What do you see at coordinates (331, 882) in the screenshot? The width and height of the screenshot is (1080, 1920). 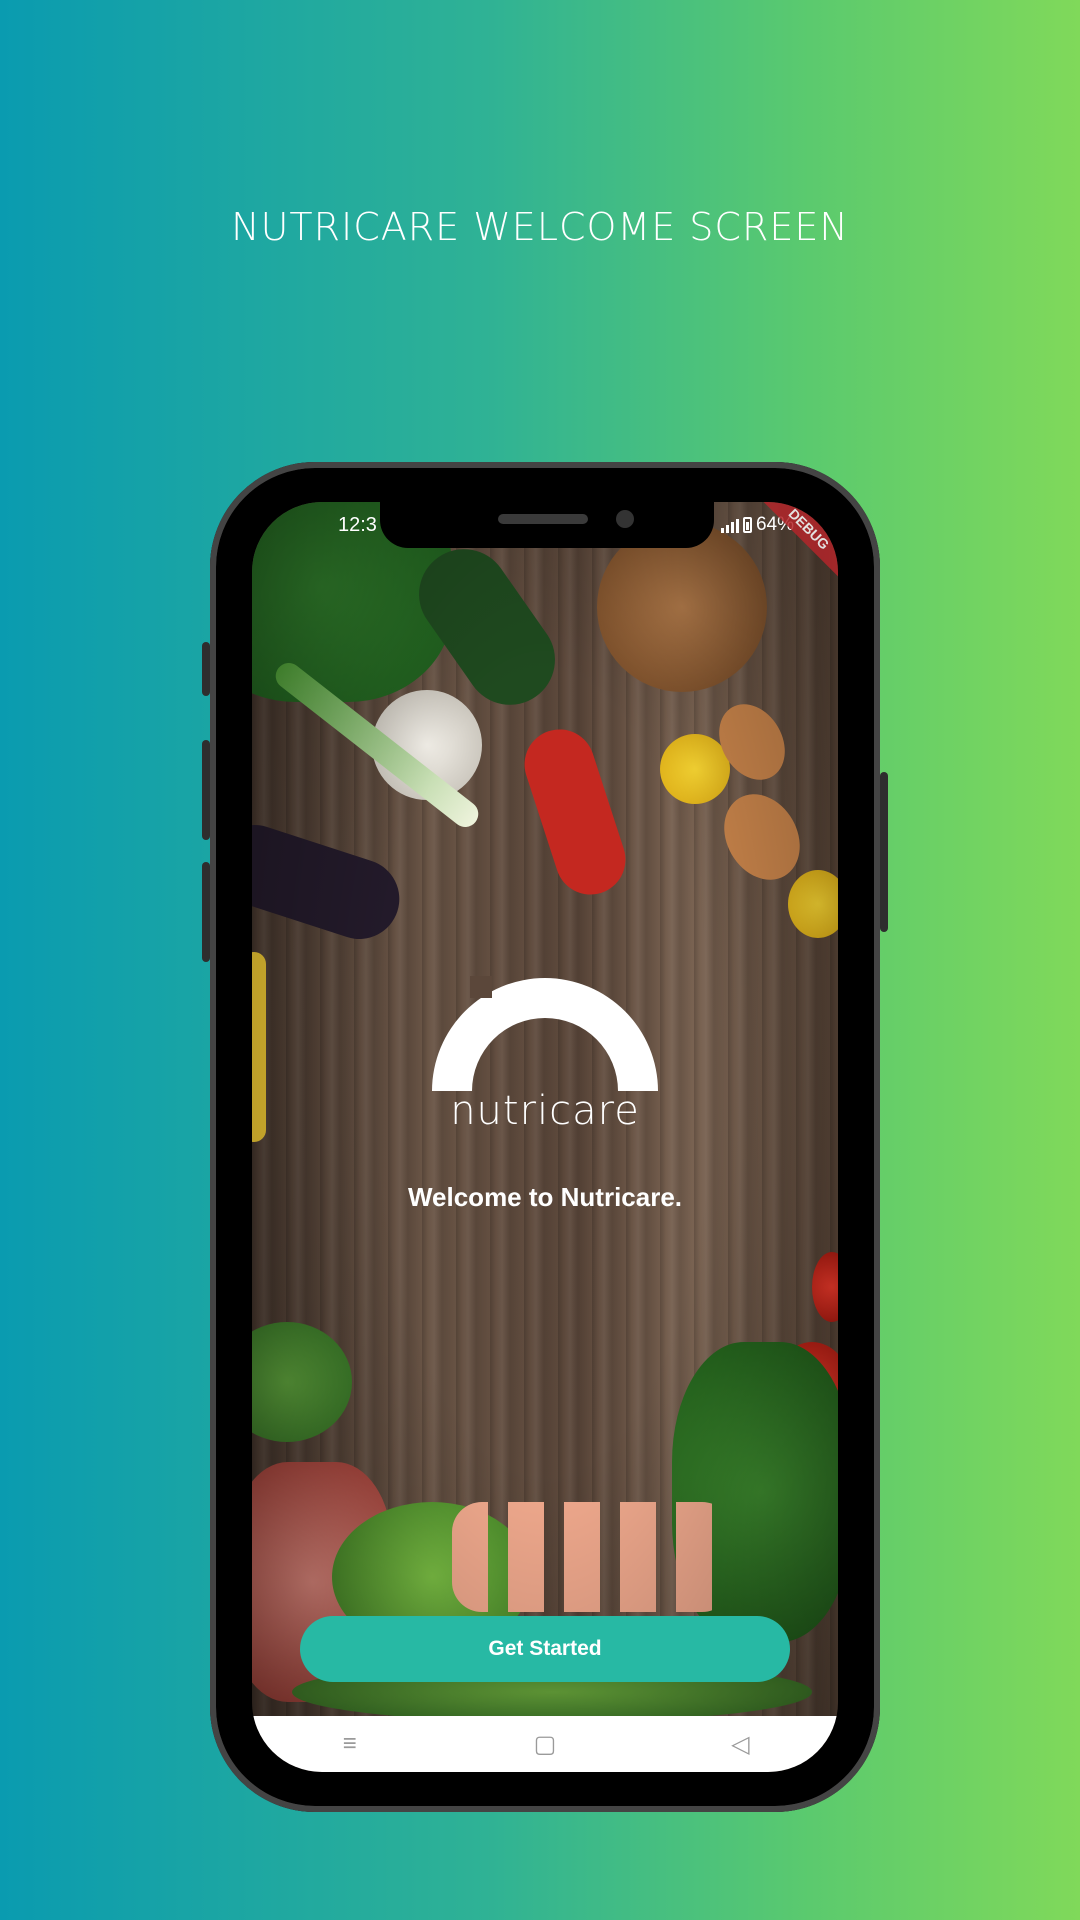 I see `eggplant-decoration` at bounding box center [331, 882].